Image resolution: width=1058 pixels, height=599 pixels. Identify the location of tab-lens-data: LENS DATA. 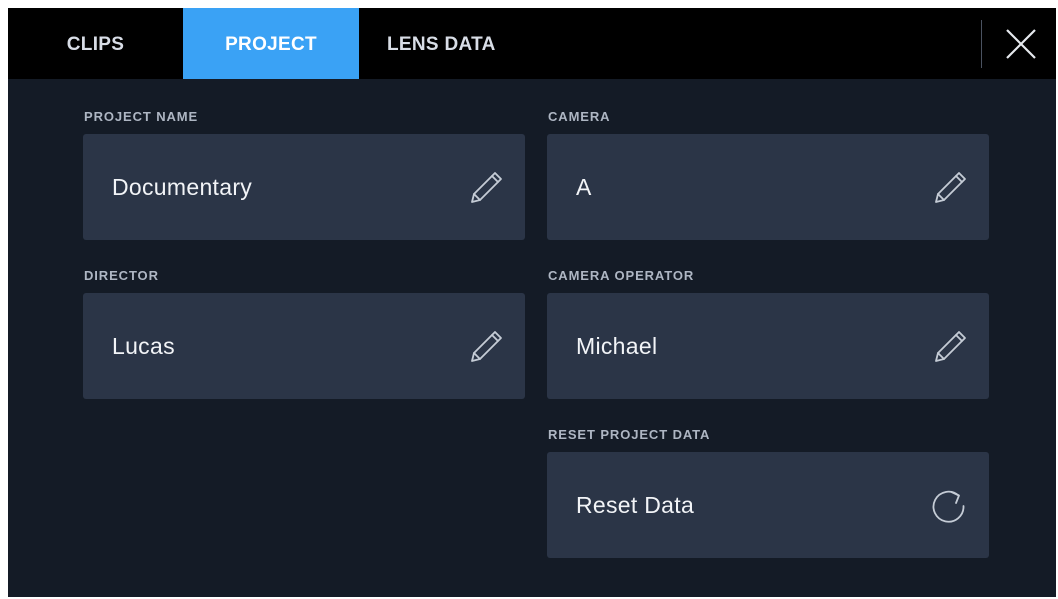
(457, 43).